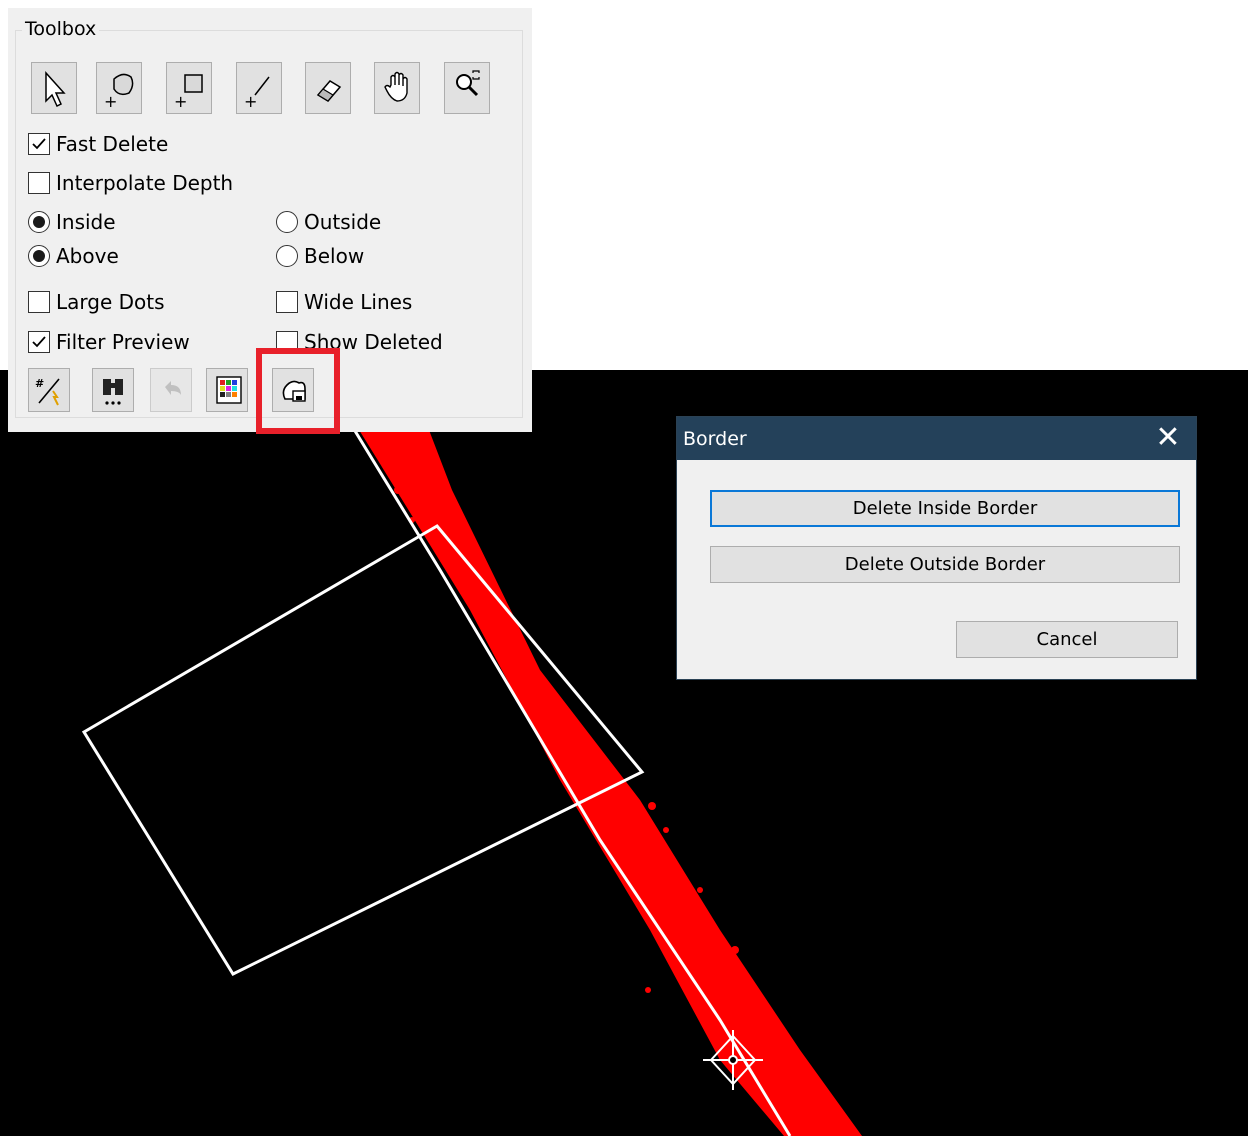 The width and height of the screenshot is (1248, 1136). I want to click on line-tool-button: +, so click(259, 88).